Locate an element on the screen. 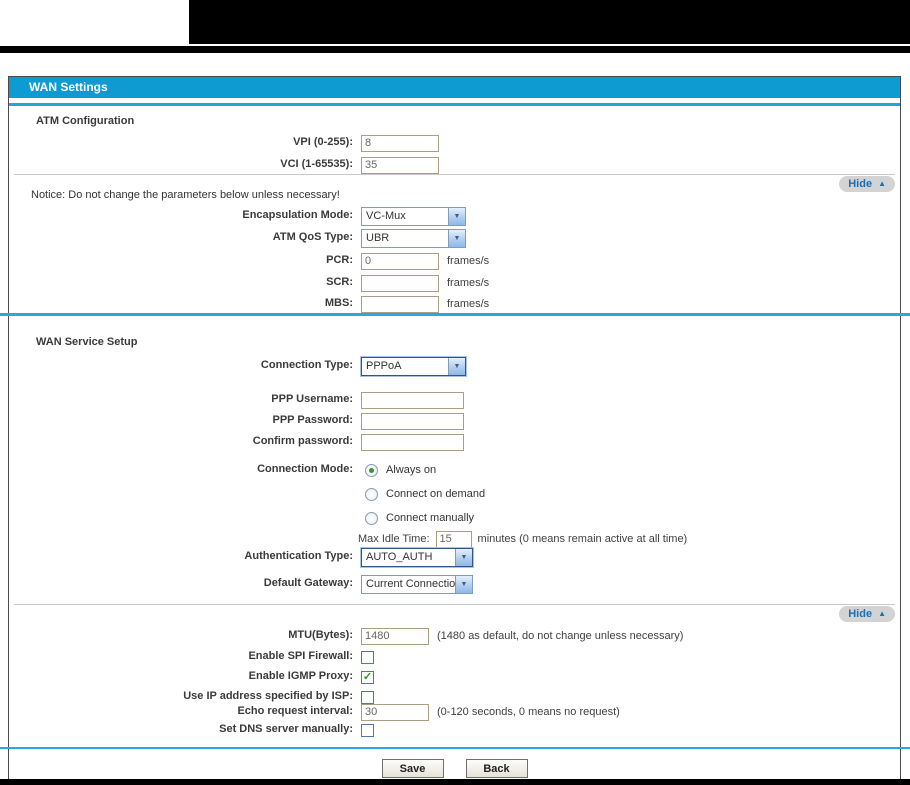 This screenshot has height=785, width=910. atm-section-heading: ATM Configuration is located at coordinates (85, 121).